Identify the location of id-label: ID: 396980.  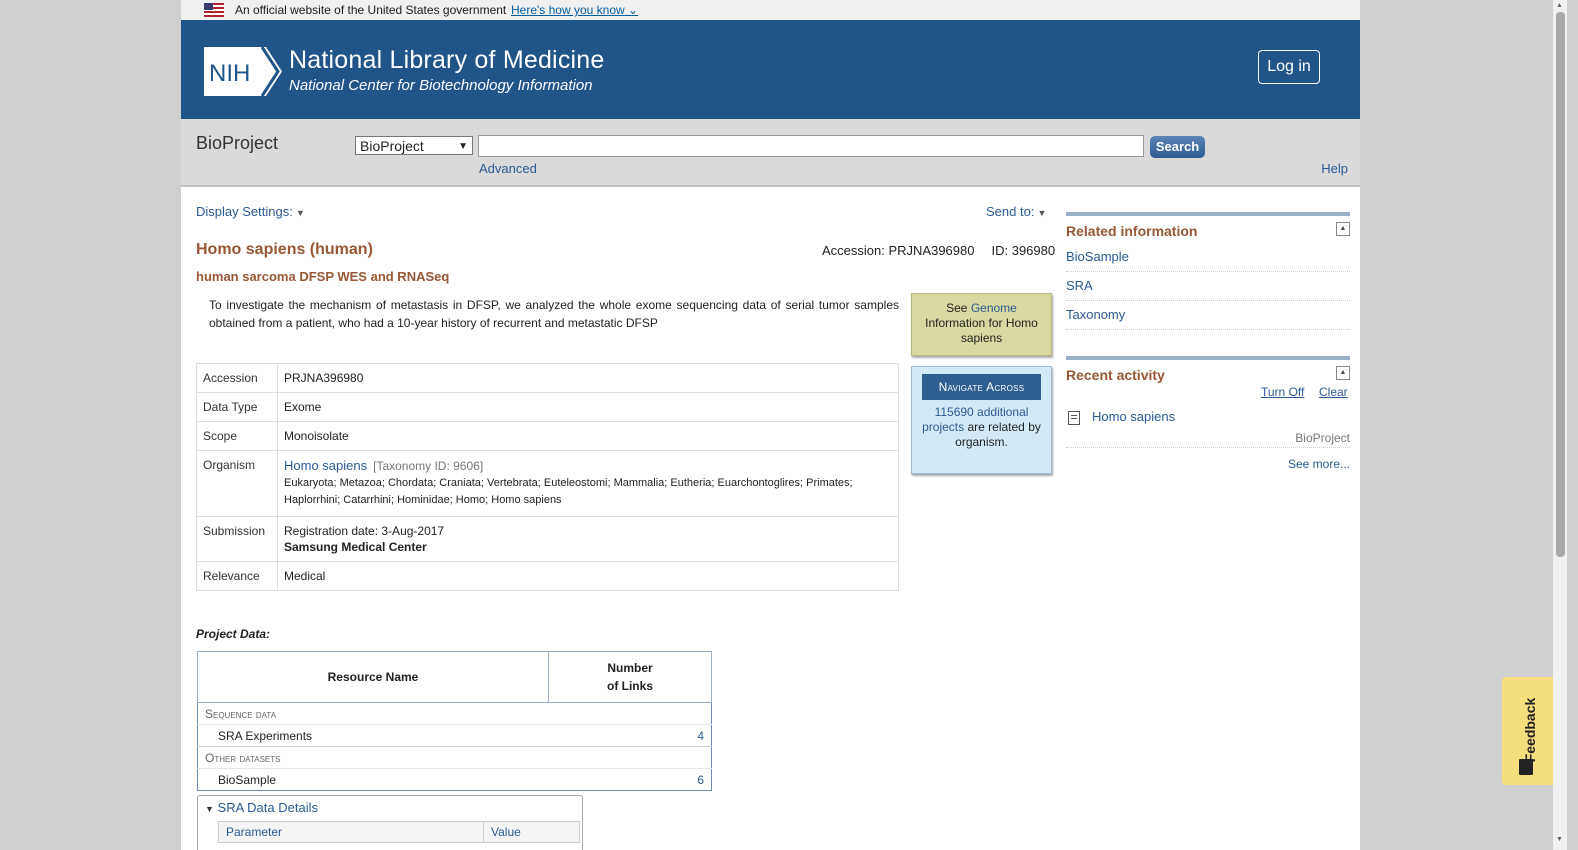
(1023, 250).